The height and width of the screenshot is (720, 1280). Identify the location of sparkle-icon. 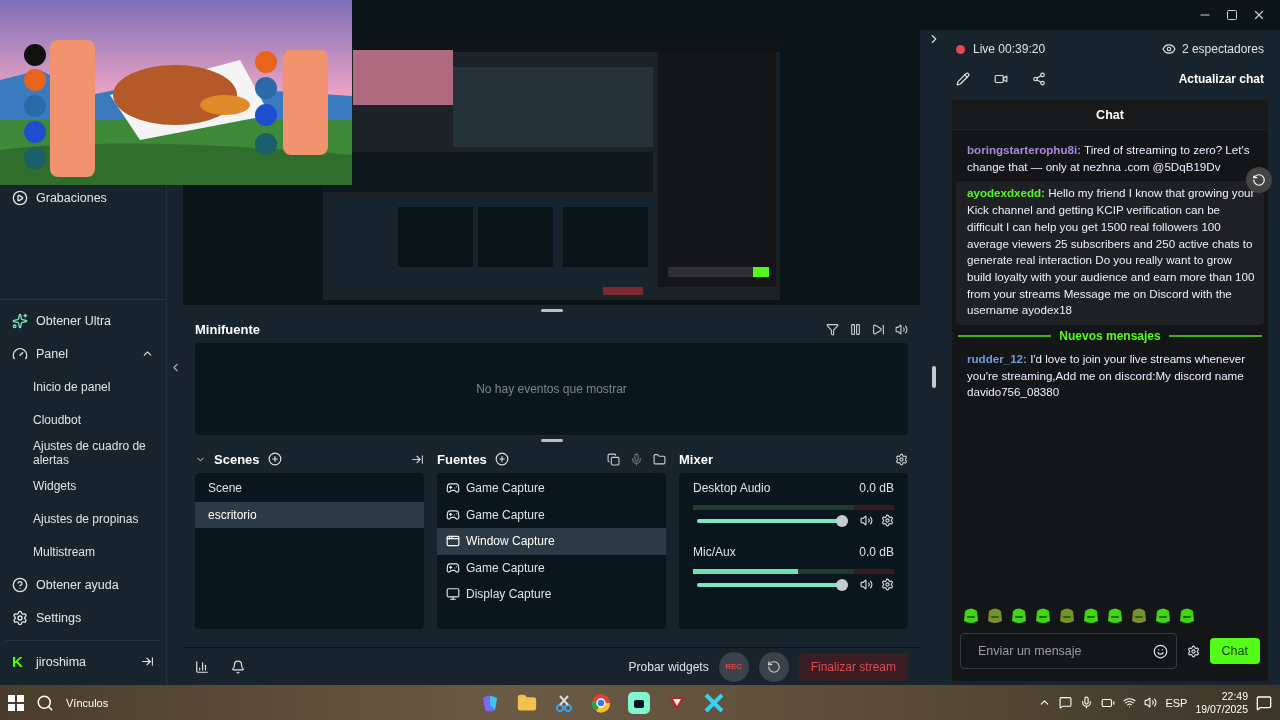
(20, 320).